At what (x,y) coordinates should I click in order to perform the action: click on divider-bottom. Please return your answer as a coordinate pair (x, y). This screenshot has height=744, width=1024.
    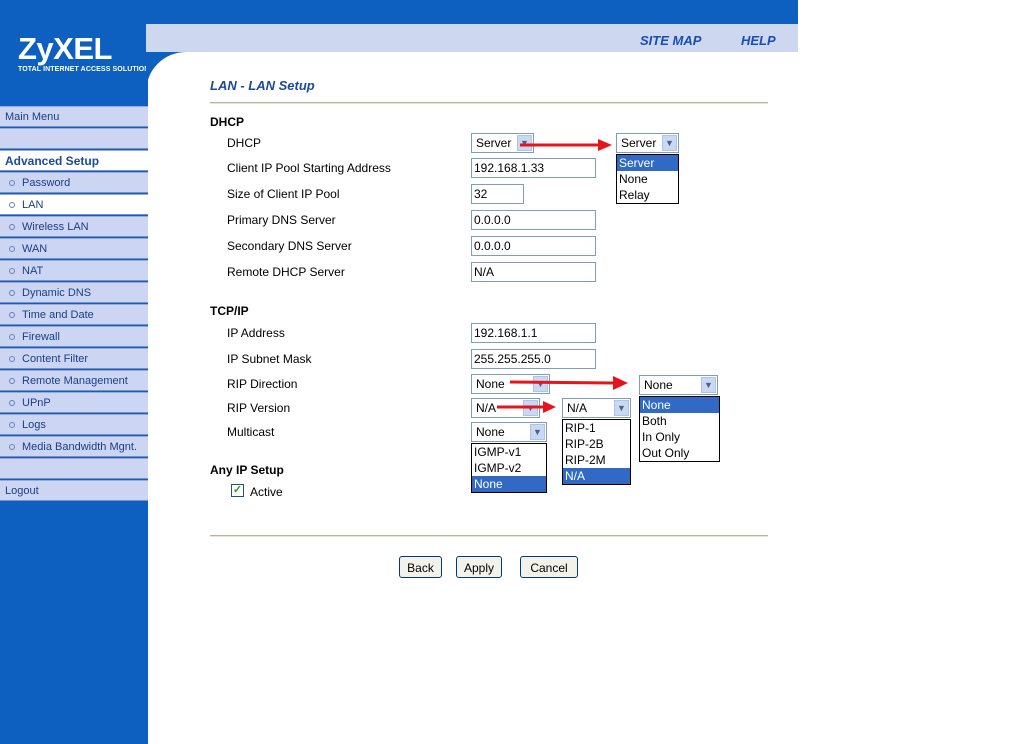
    Looking at the image, I should click on (489, 536).